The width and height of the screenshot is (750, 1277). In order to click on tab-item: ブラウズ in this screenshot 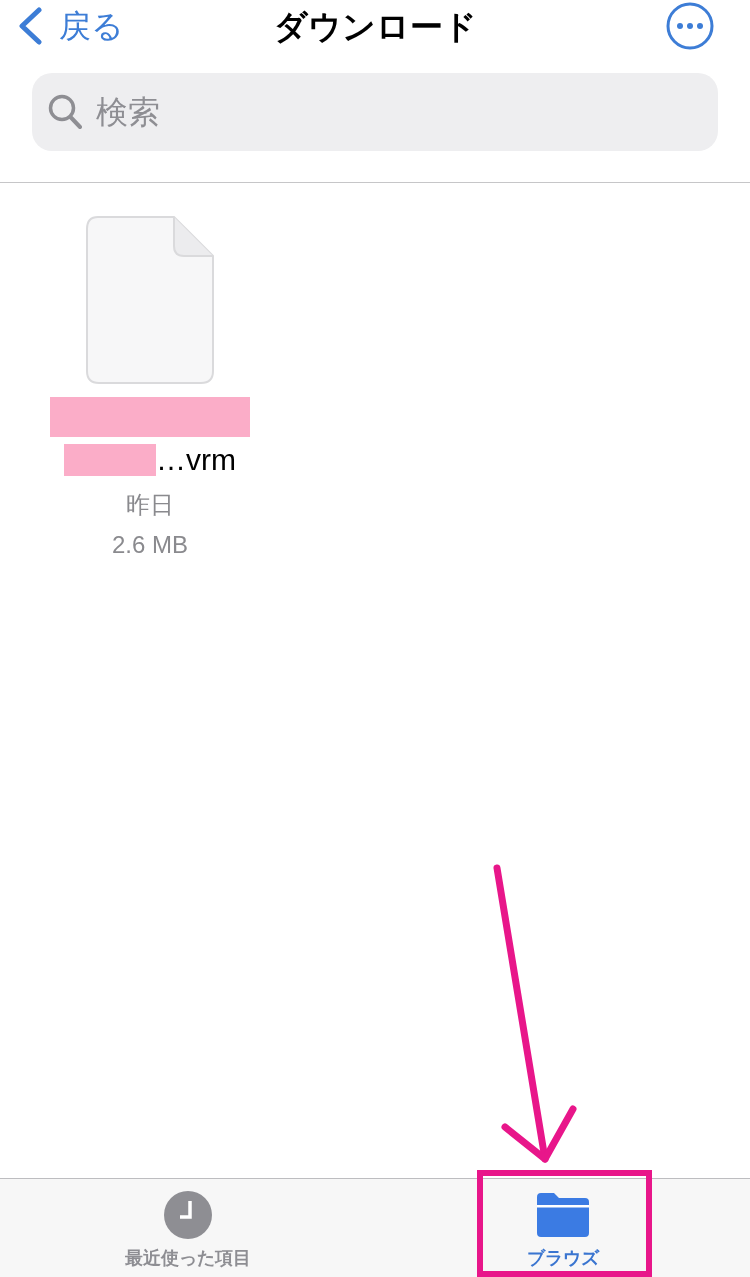, I will do `click(562, 1228)`.